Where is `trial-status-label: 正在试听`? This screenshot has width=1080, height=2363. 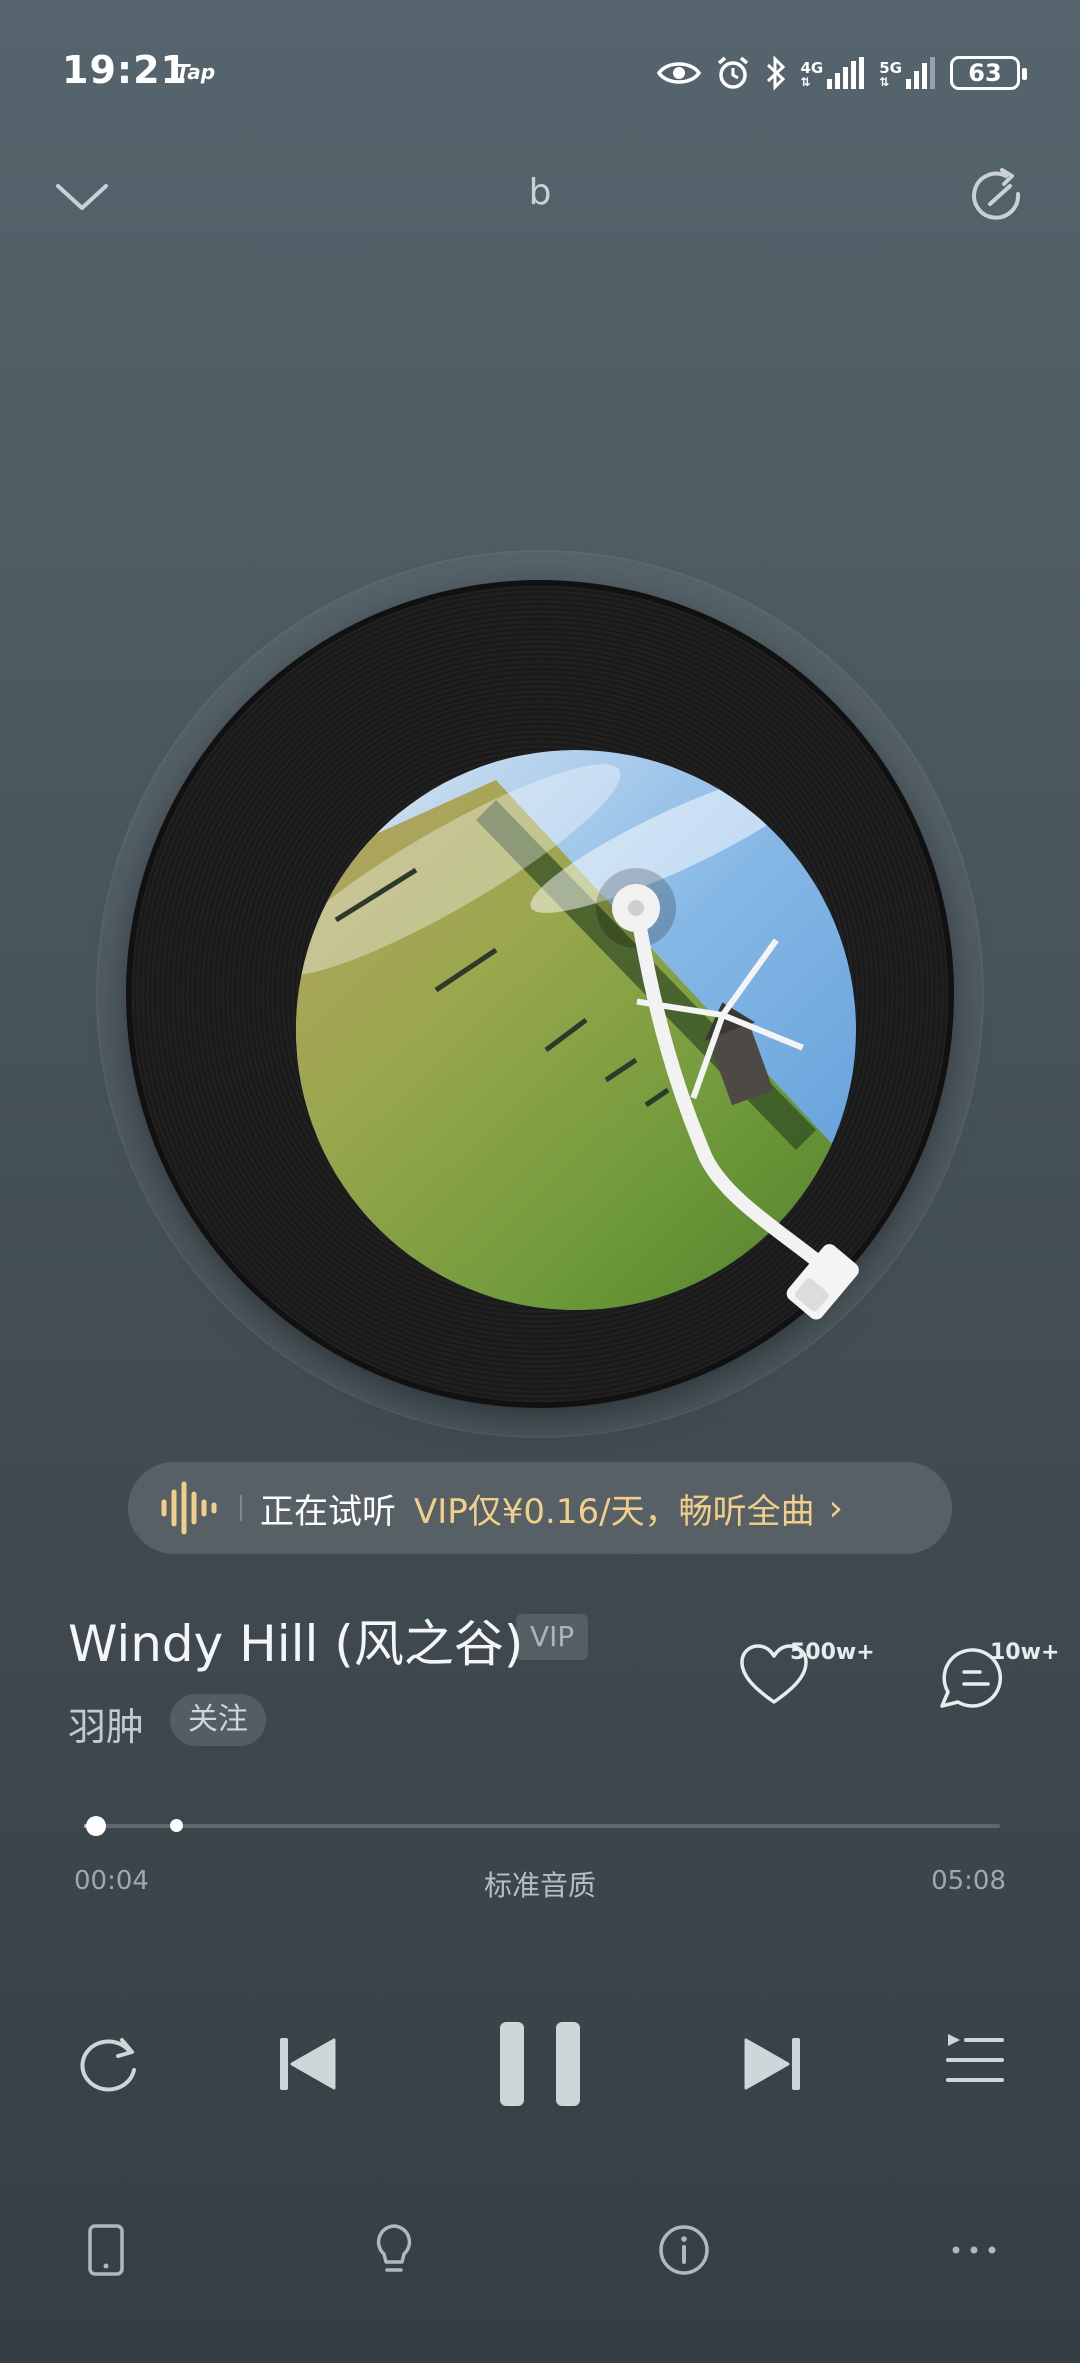 trial-status-label: 正在试听 is located at coordinates (328, 1511).